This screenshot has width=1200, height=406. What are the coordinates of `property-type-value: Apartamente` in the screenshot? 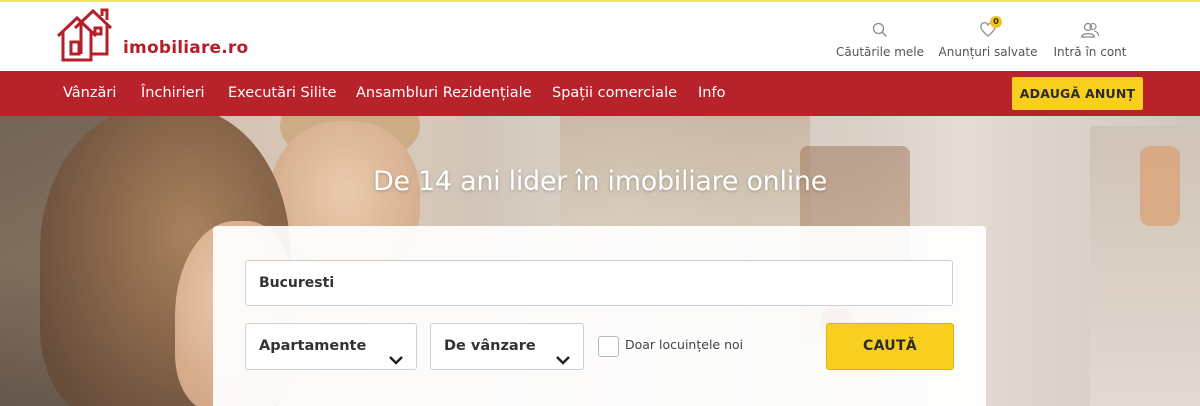 It's located at (313, 346).